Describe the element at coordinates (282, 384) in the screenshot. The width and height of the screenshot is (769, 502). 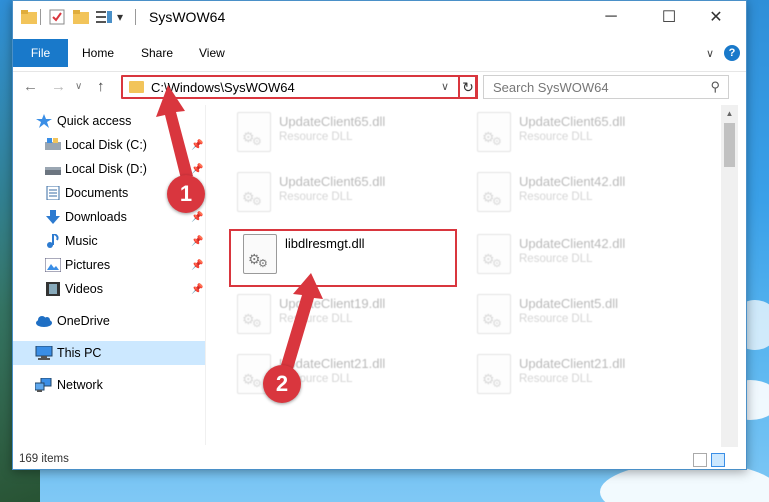
I see `step-2-badge: 2` at that location.